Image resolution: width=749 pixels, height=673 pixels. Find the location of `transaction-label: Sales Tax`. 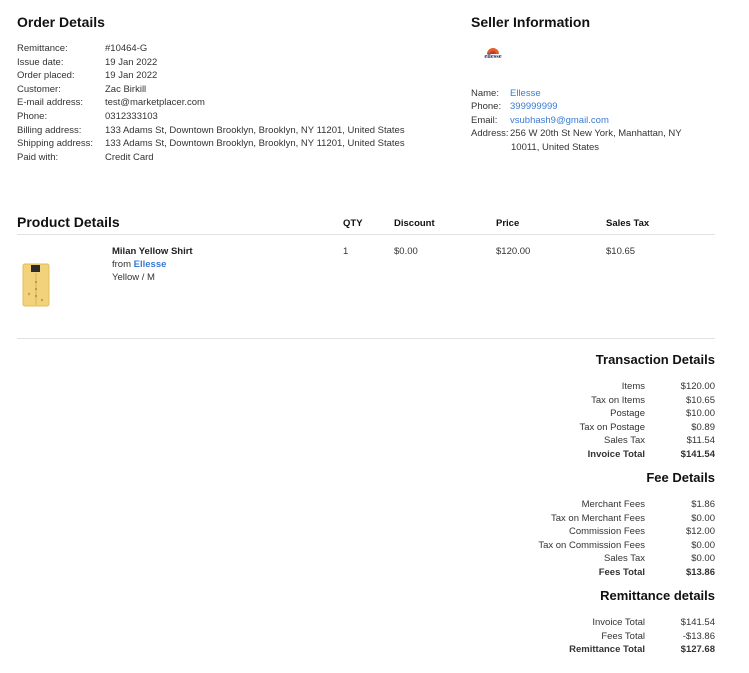

transaction-label: Sales Tax is located at coordinates (624, 441).